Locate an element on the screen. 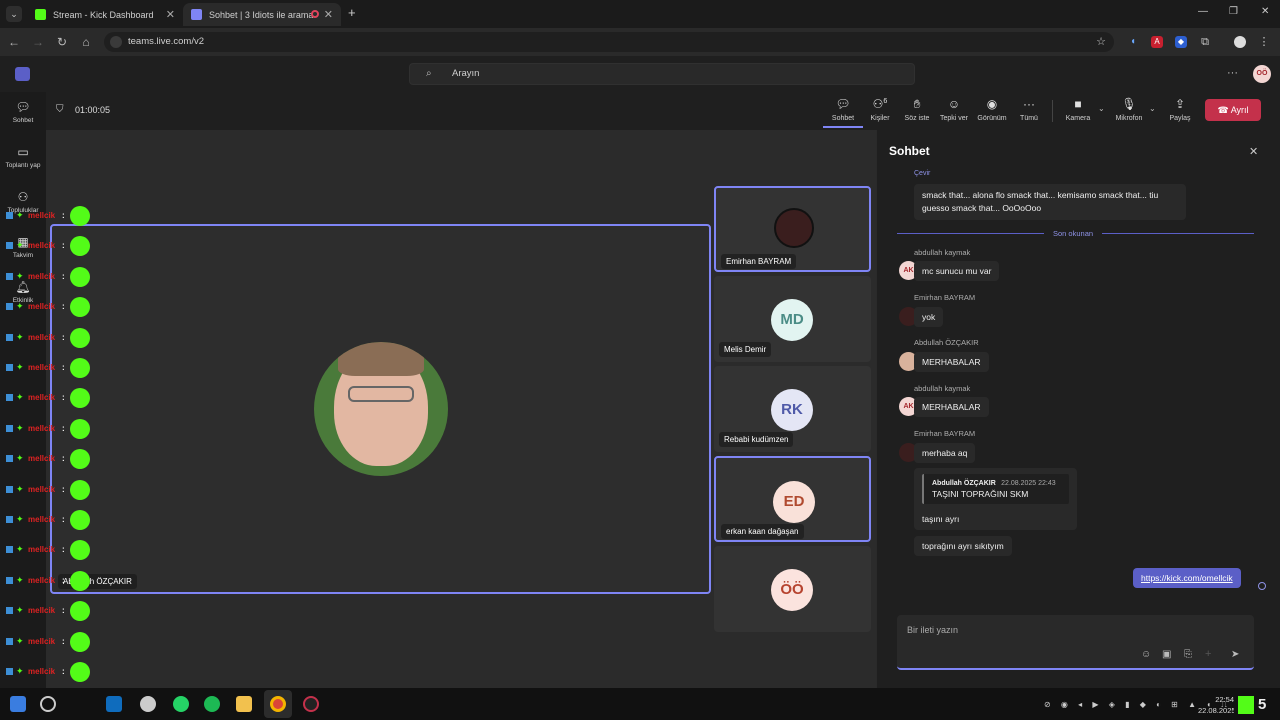 The height and width of the screenshot is (720, 1280). new-tab-button: + is located at coordinates (352, 12).